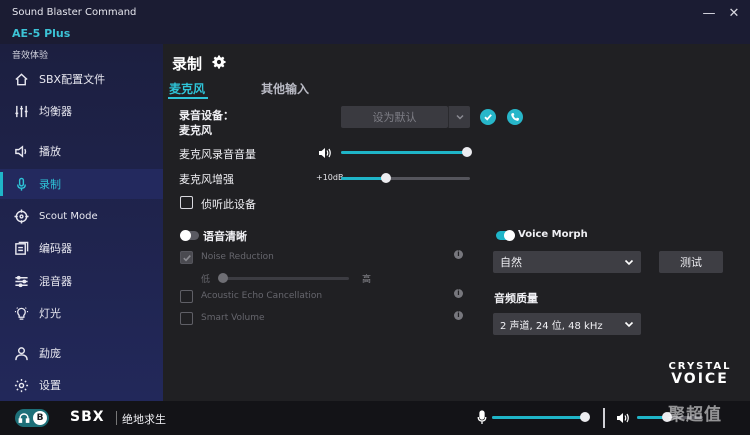 This screenshot has height=435, width=750. I want to click on user-icon, so click(21, 353).